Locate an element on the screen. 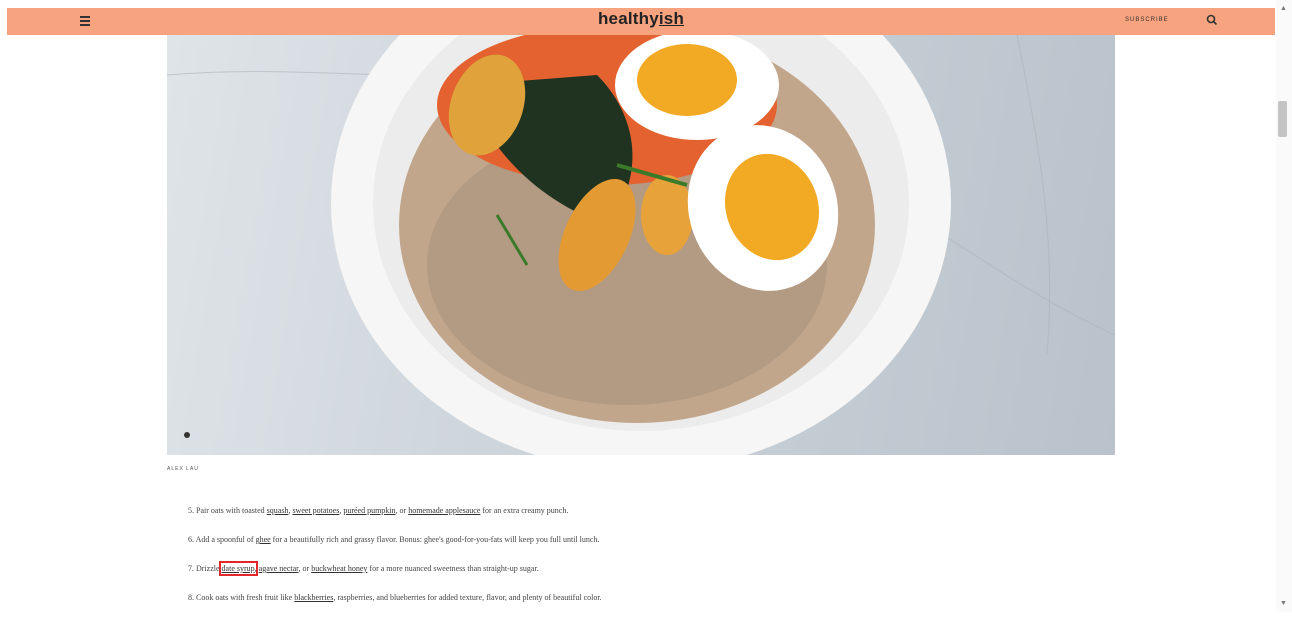  list-number: 5. is located at coordinates (192, 510).